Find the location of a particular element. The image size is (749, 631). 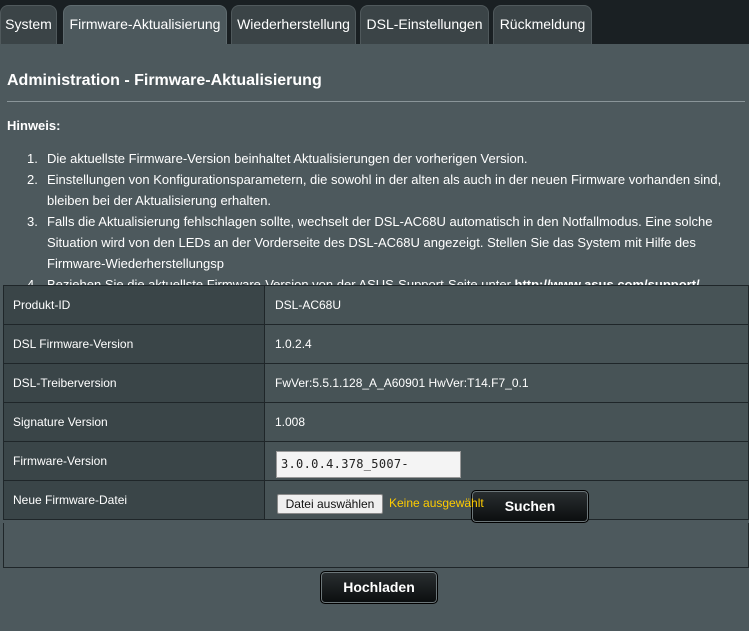

tab-system: System is located at coordinates (28, 24).